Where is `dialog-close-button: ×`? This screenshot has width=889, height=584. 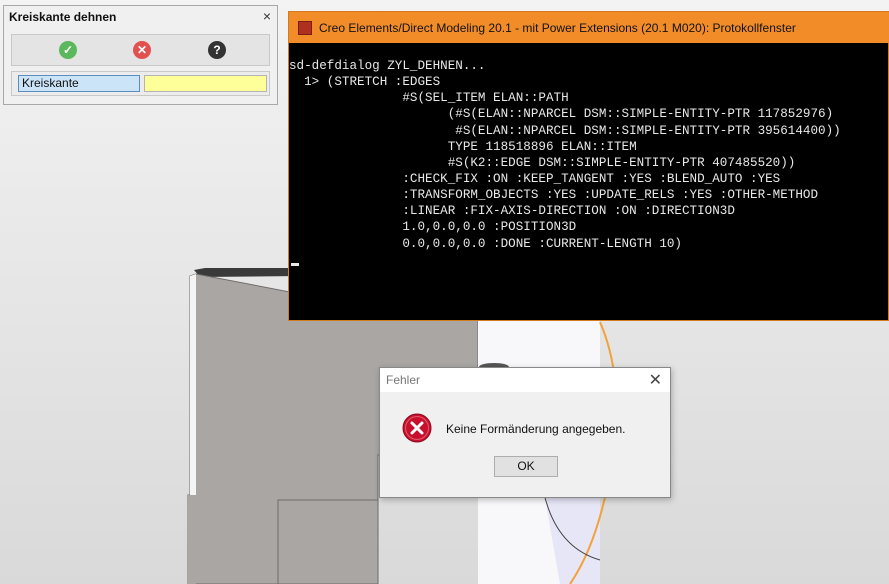
dialog-close-button: × is located at coordinates (267, 16).